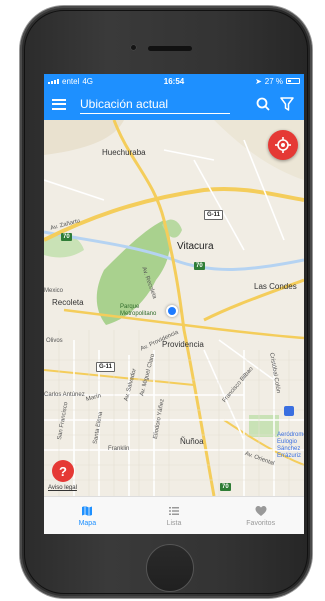  What do you see at coordinates (195, 246) in the screenshot?
I see `map-label-vitacura: Vitacura` at bounding box center [195, 246].